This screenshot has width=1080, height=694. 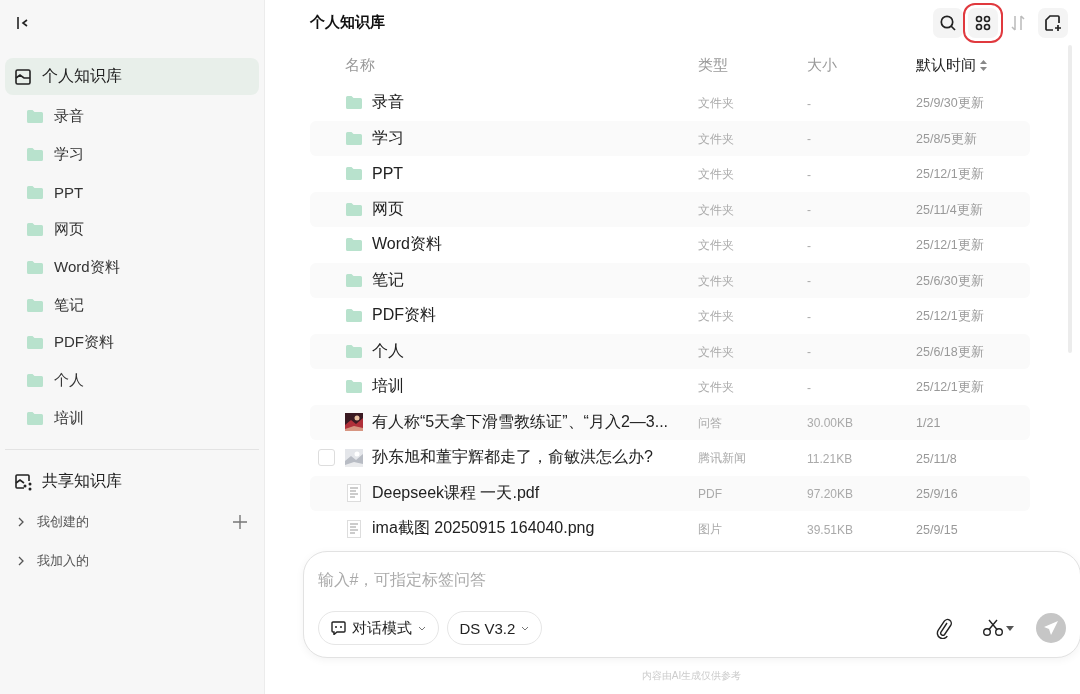 I want to click on shared-library-icon, so click(x=23, y=481).